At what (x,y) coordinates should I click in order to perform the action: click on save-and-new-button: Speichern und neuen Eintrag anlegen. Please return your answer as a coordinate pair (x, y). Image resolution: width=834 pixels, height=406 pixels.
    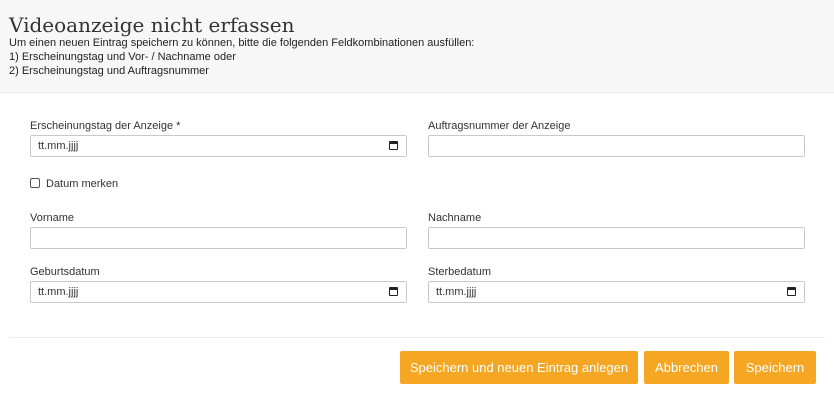
    Looking at the image, I should click on (519, 367).